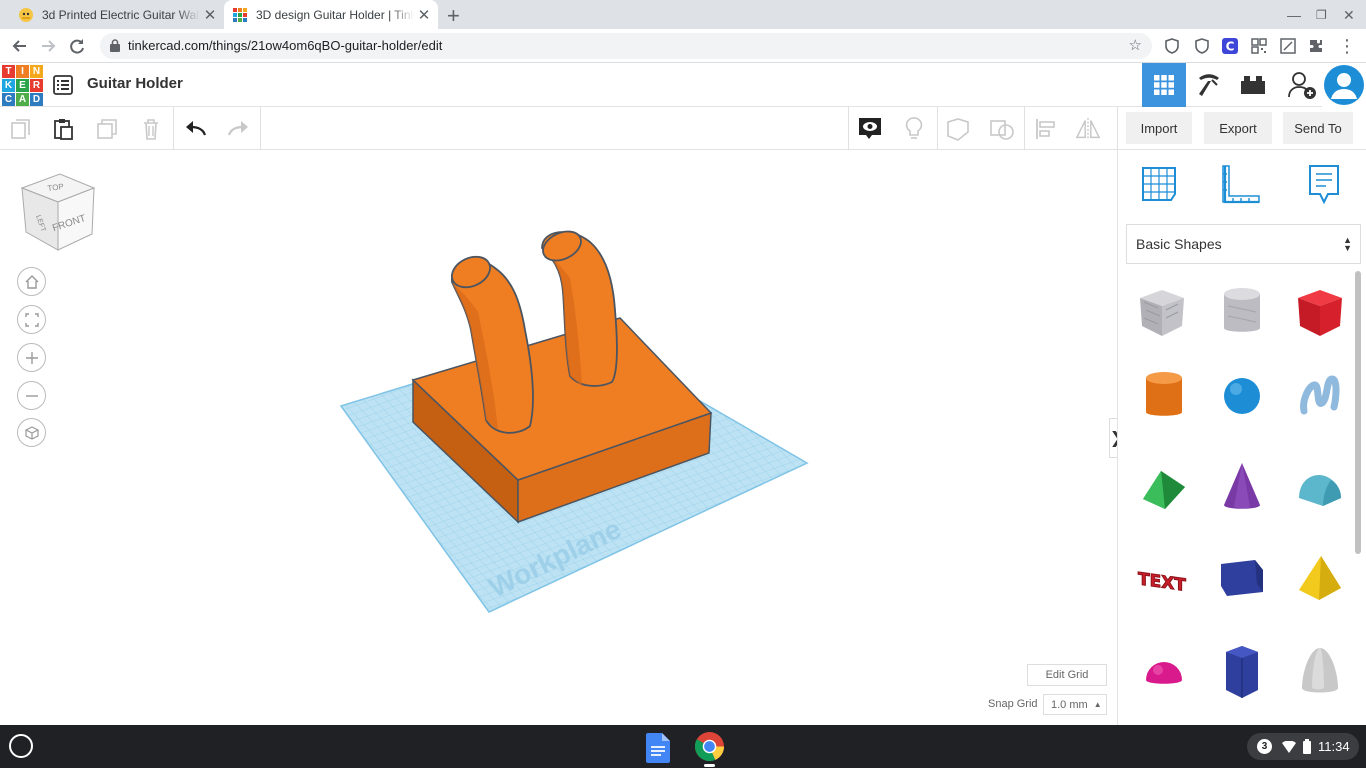  I want to click on undo-button, so click(196, 129).